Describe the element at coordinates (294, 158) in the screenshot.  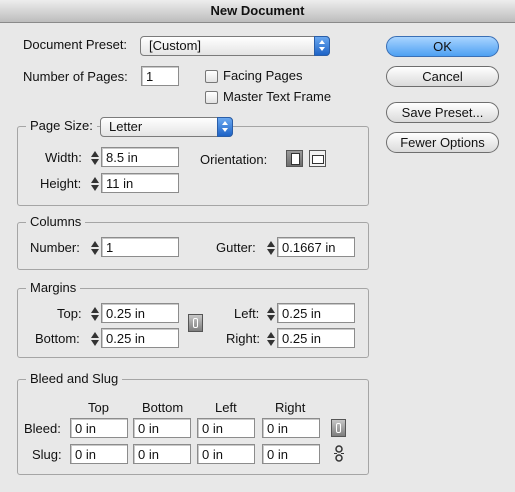
I see `portrait-orientation-icon` at that location.